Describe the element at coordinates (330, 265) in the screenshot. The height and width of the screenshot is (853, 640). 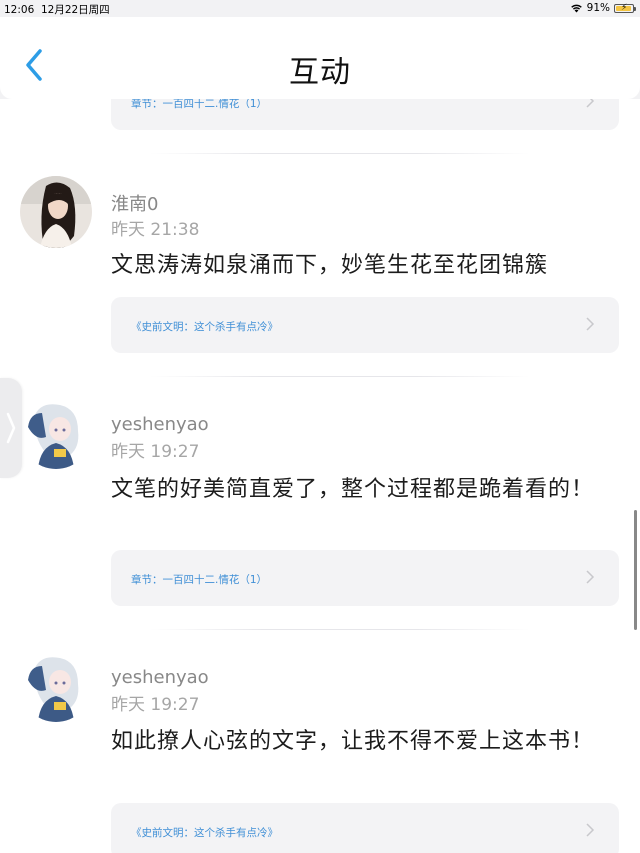
I see `comment-text: 文思涛涛如泉涌而下，妙笔生花至花团锦簇` at that location.